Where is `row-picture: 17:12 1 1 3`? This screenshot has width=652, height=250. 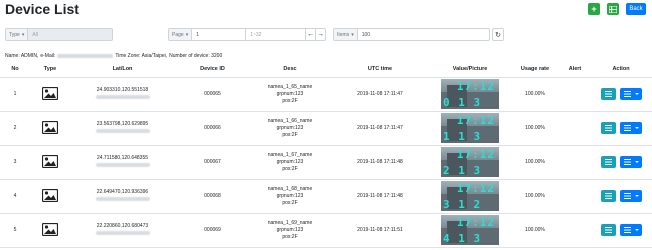
row-picture: 17:12 1 1 3 is located at coordinates (470, 128).